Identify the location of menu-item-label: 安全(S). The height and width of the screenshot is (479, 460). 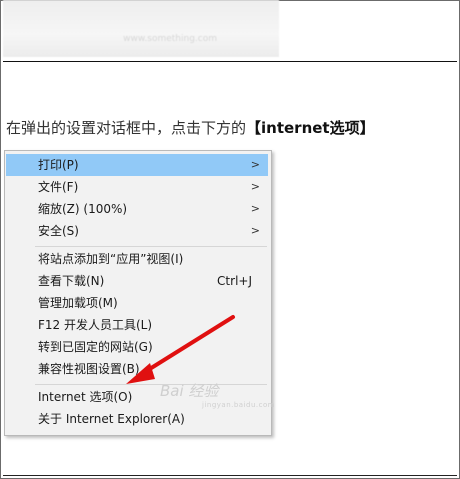
(58, 231).